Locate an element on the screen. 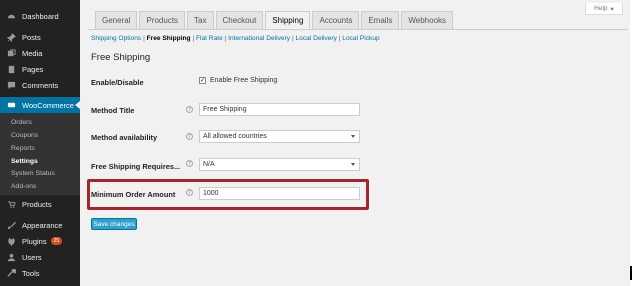 This screenshot has height=286, width=643. method-availability-select: All allowed countries is located at coordinates (279, 136).